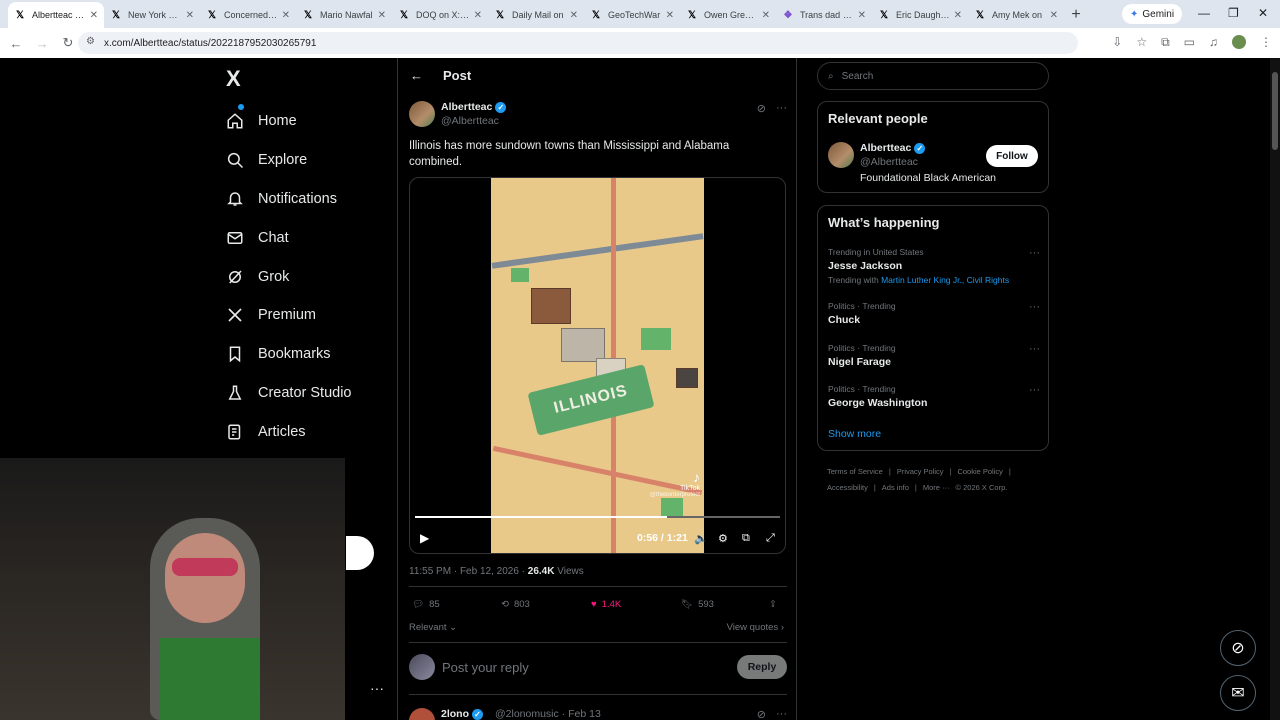  Describe the element at coordinates (854, 434) in the screenshot. I see `show-more-link: Show more` at that location.